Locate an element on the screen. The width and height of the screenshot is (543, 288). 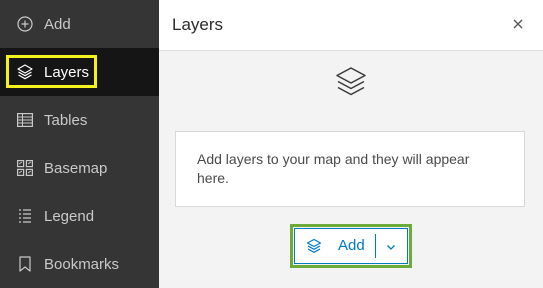
plus-circle-icon is located at coordinates (25, 24).